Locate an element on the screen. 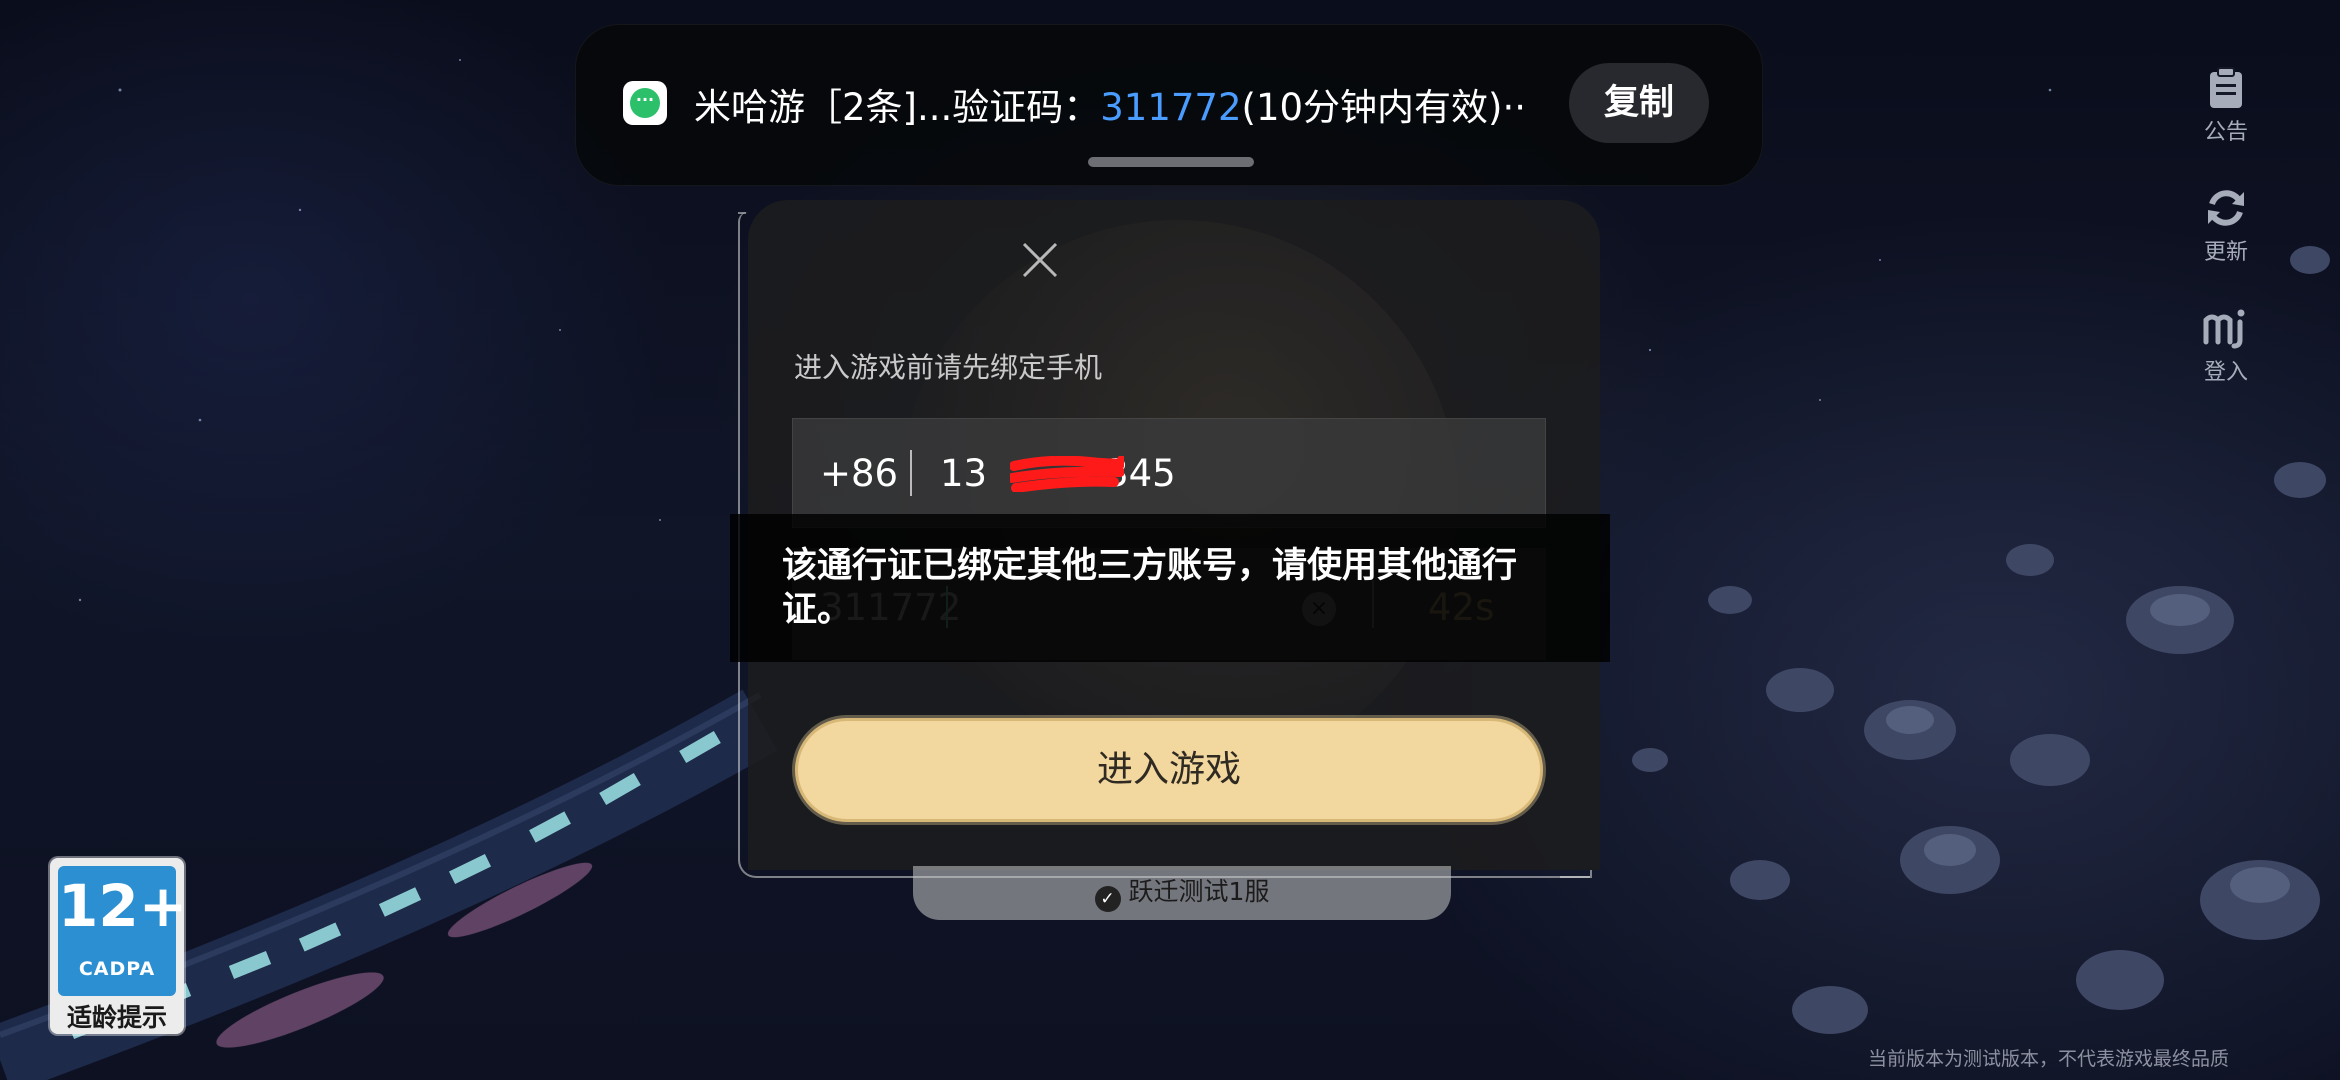 The width and height of the screenshot is (2340, 1080). enter-game-button: 进入游戏 is located at coordinates (1169, 770).